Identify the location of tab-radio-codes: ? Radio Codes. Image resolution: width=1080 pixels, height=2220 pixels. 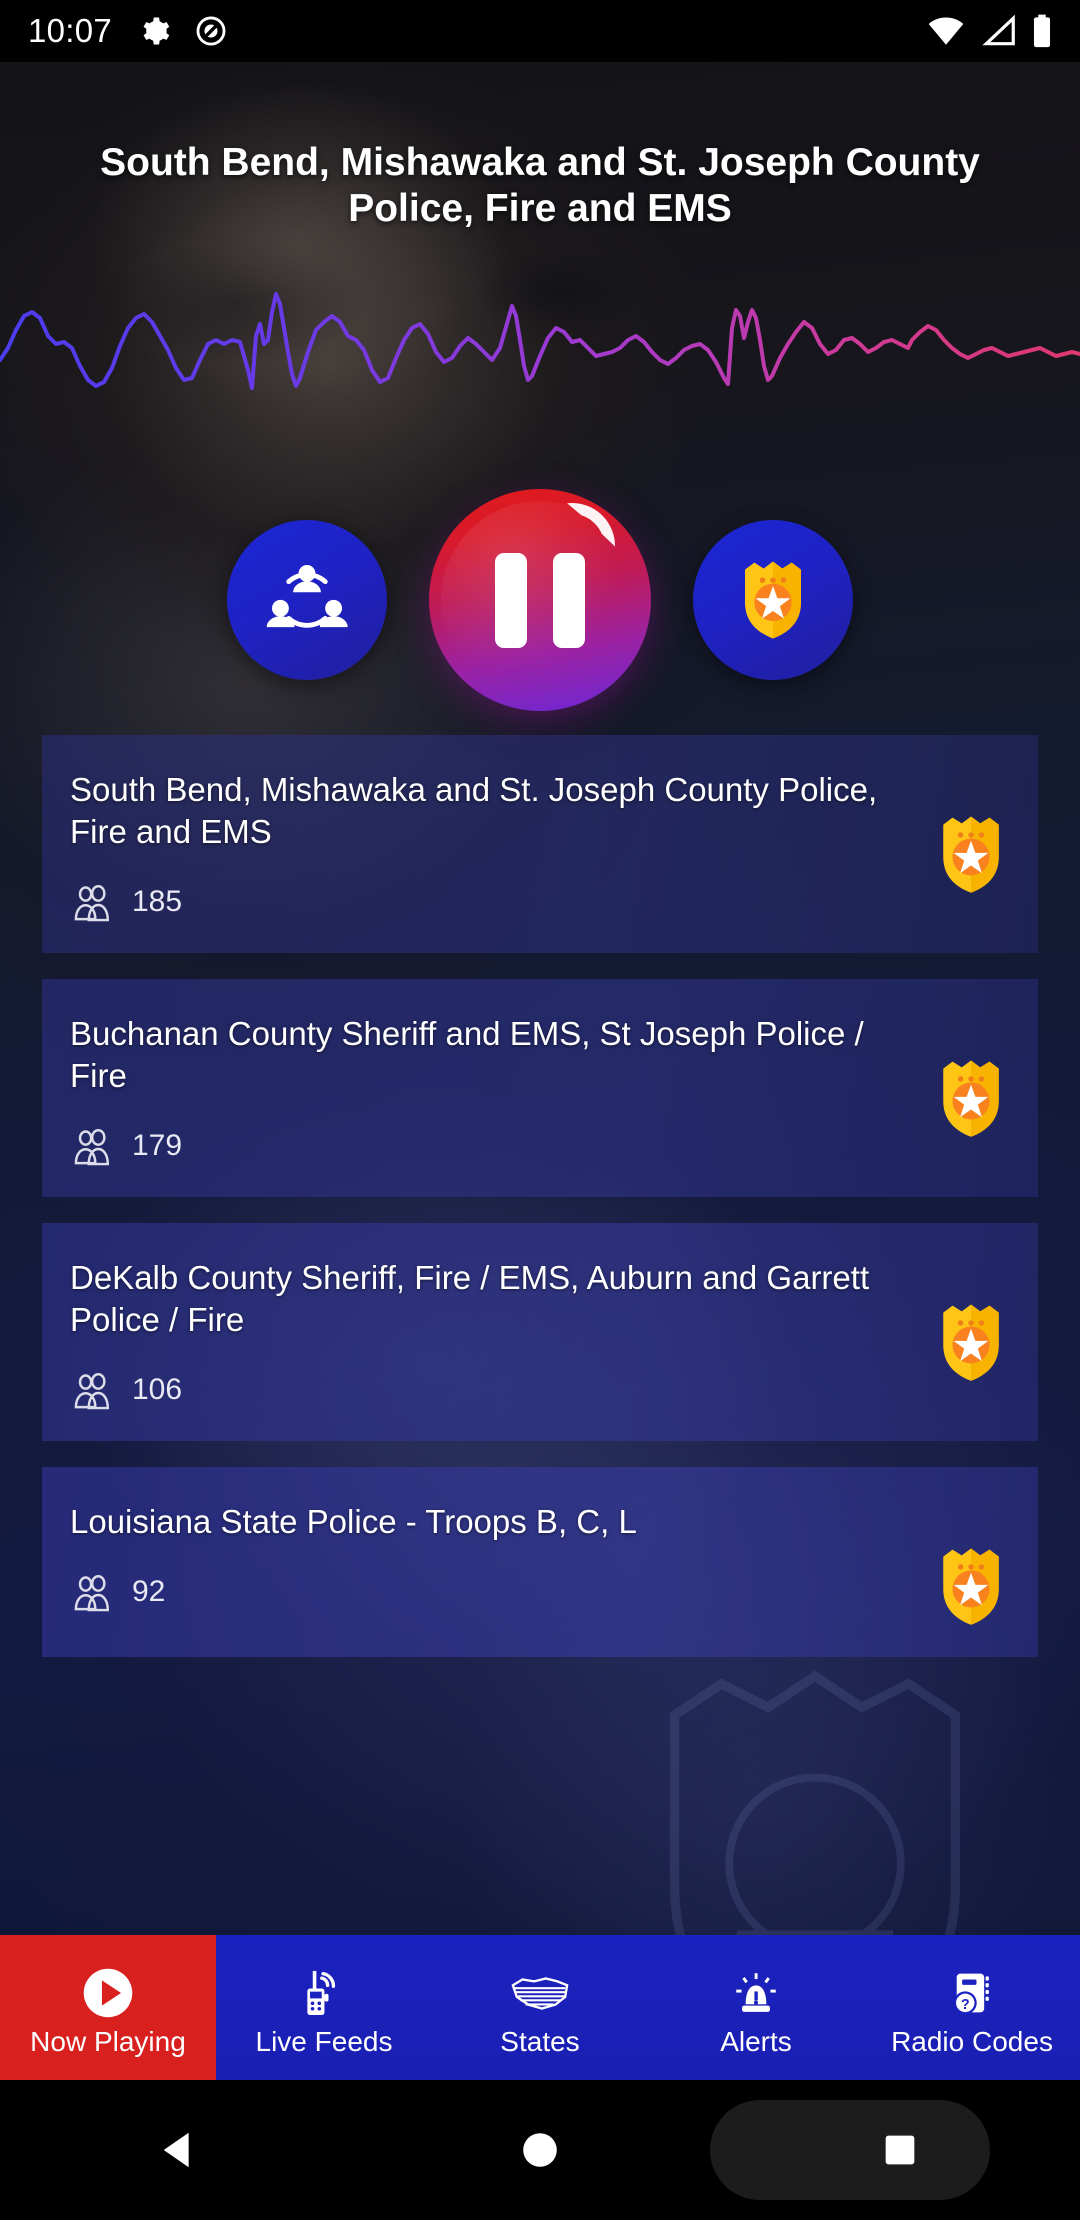
(972, 2007).